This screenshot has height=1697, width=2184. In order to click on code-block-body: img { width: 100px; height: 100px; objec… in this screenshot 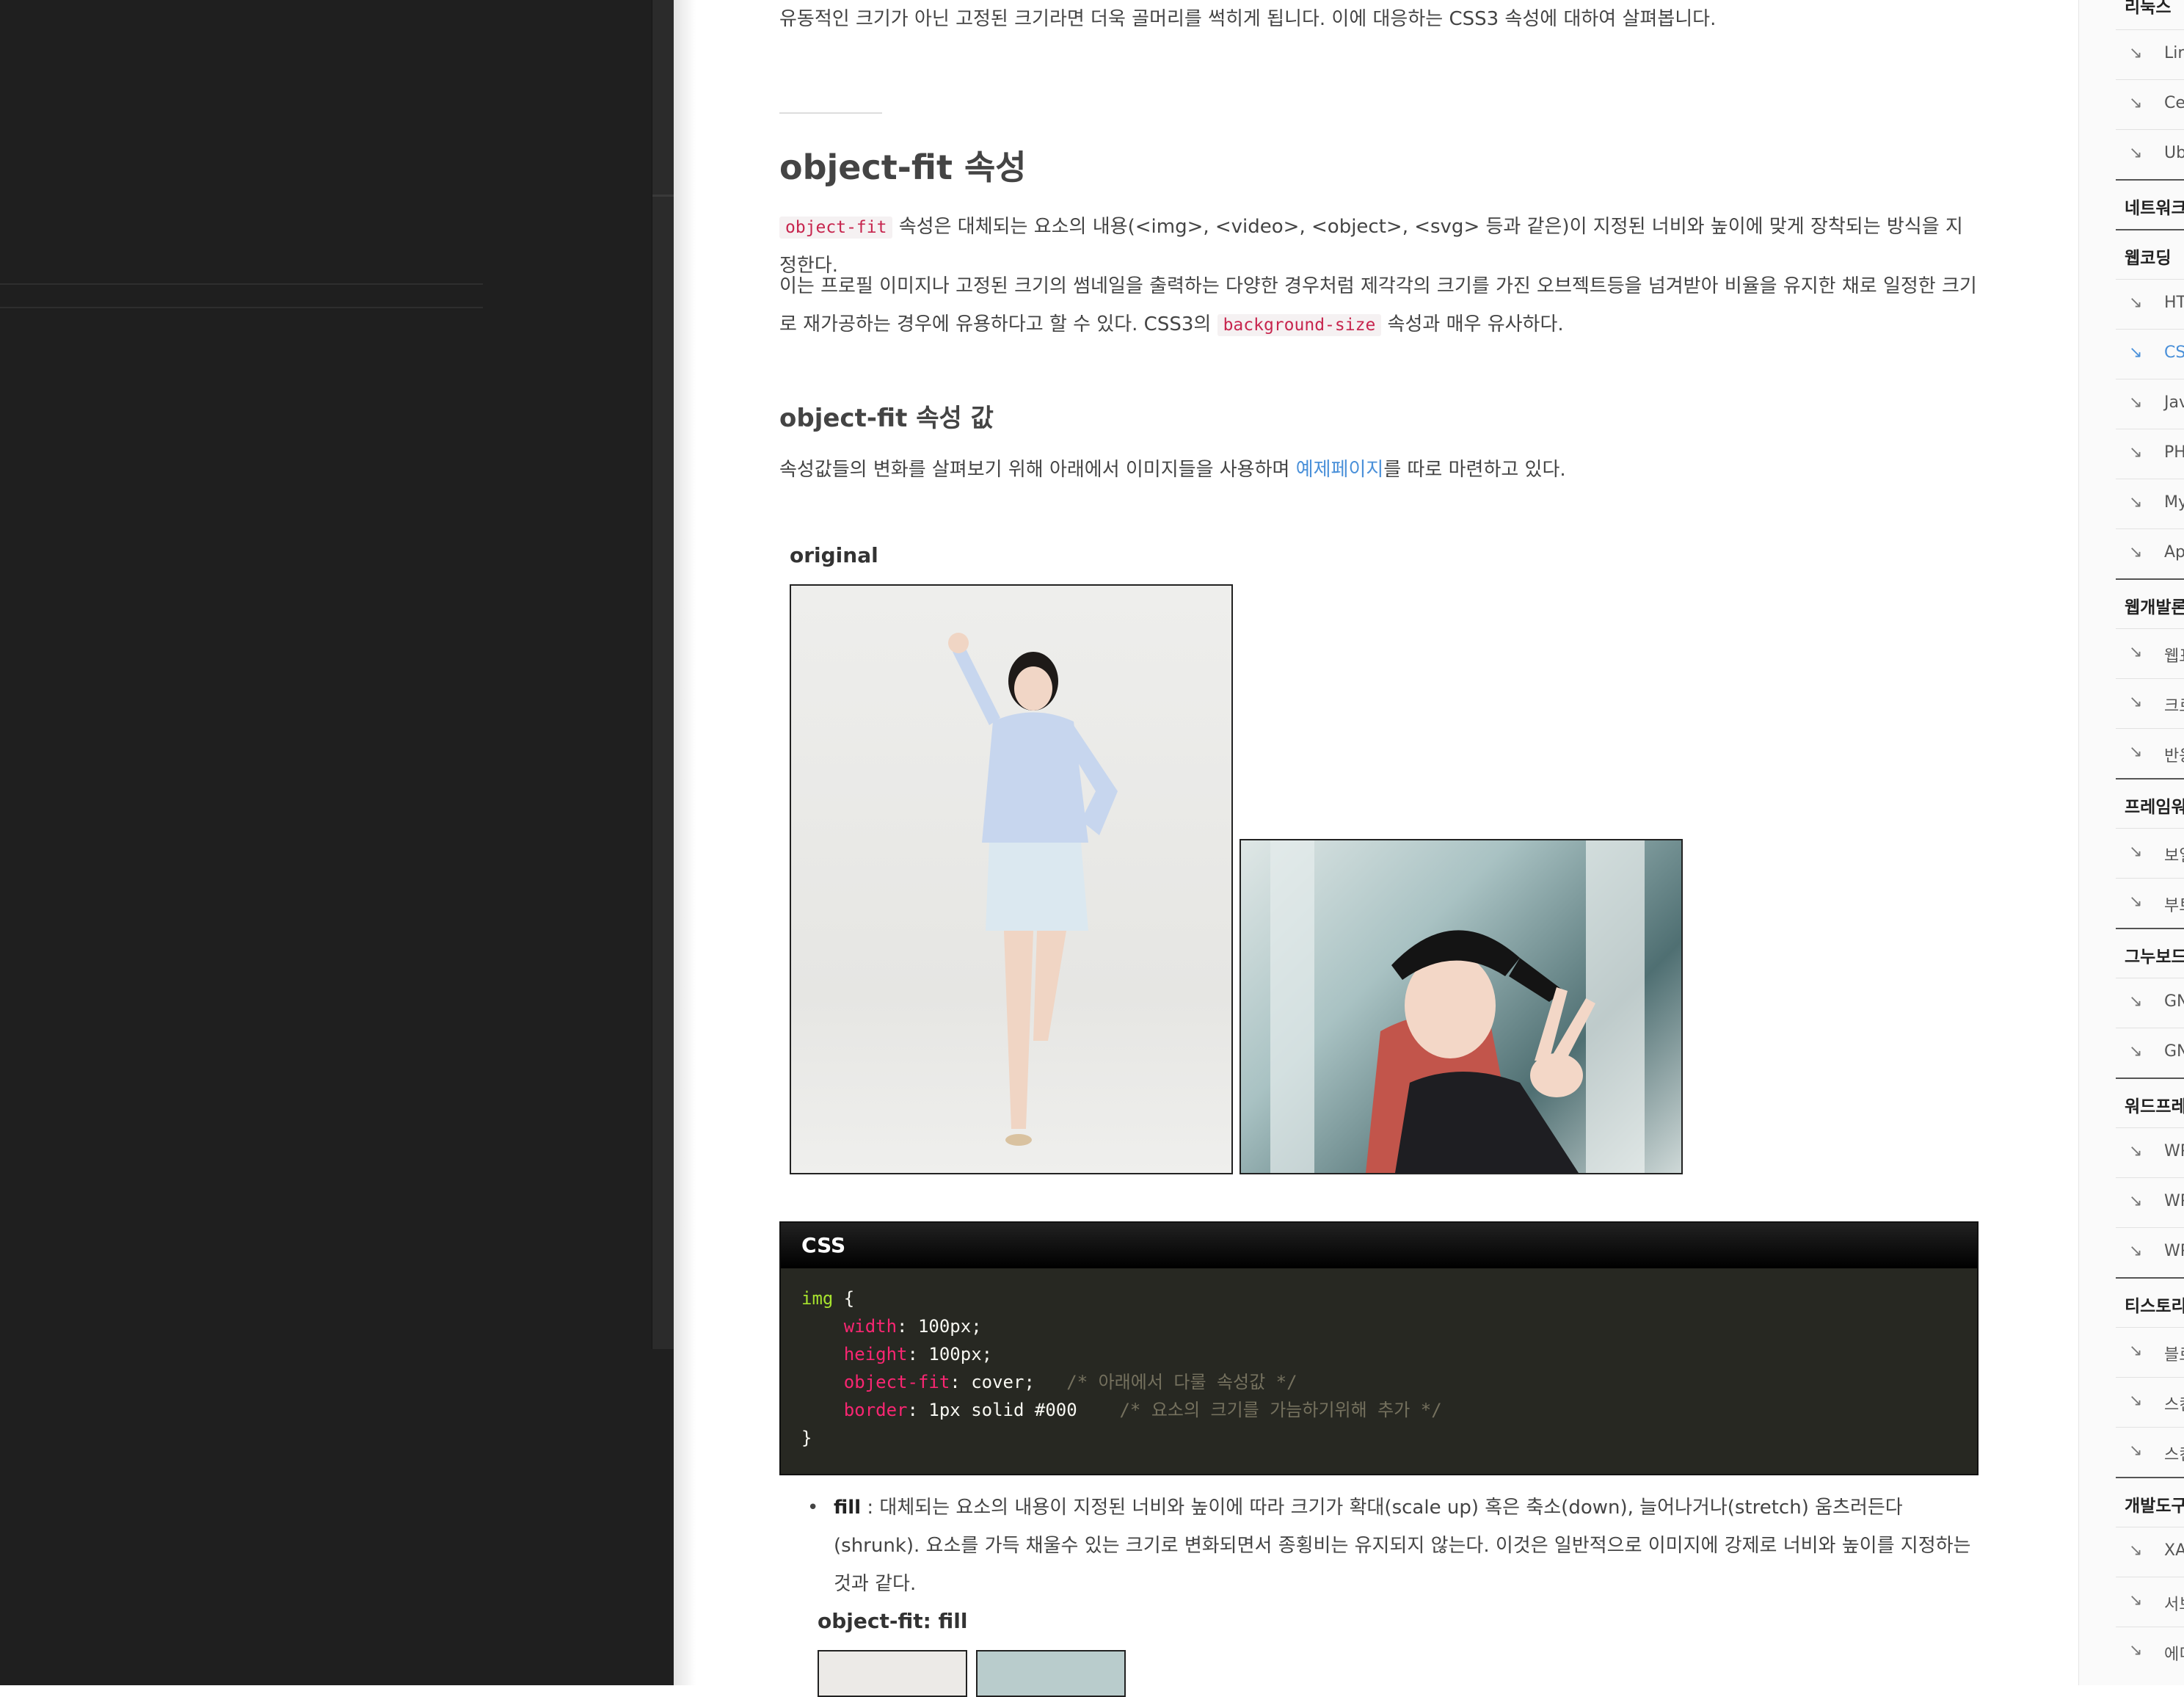, I will do `click(1379, 1368)`.